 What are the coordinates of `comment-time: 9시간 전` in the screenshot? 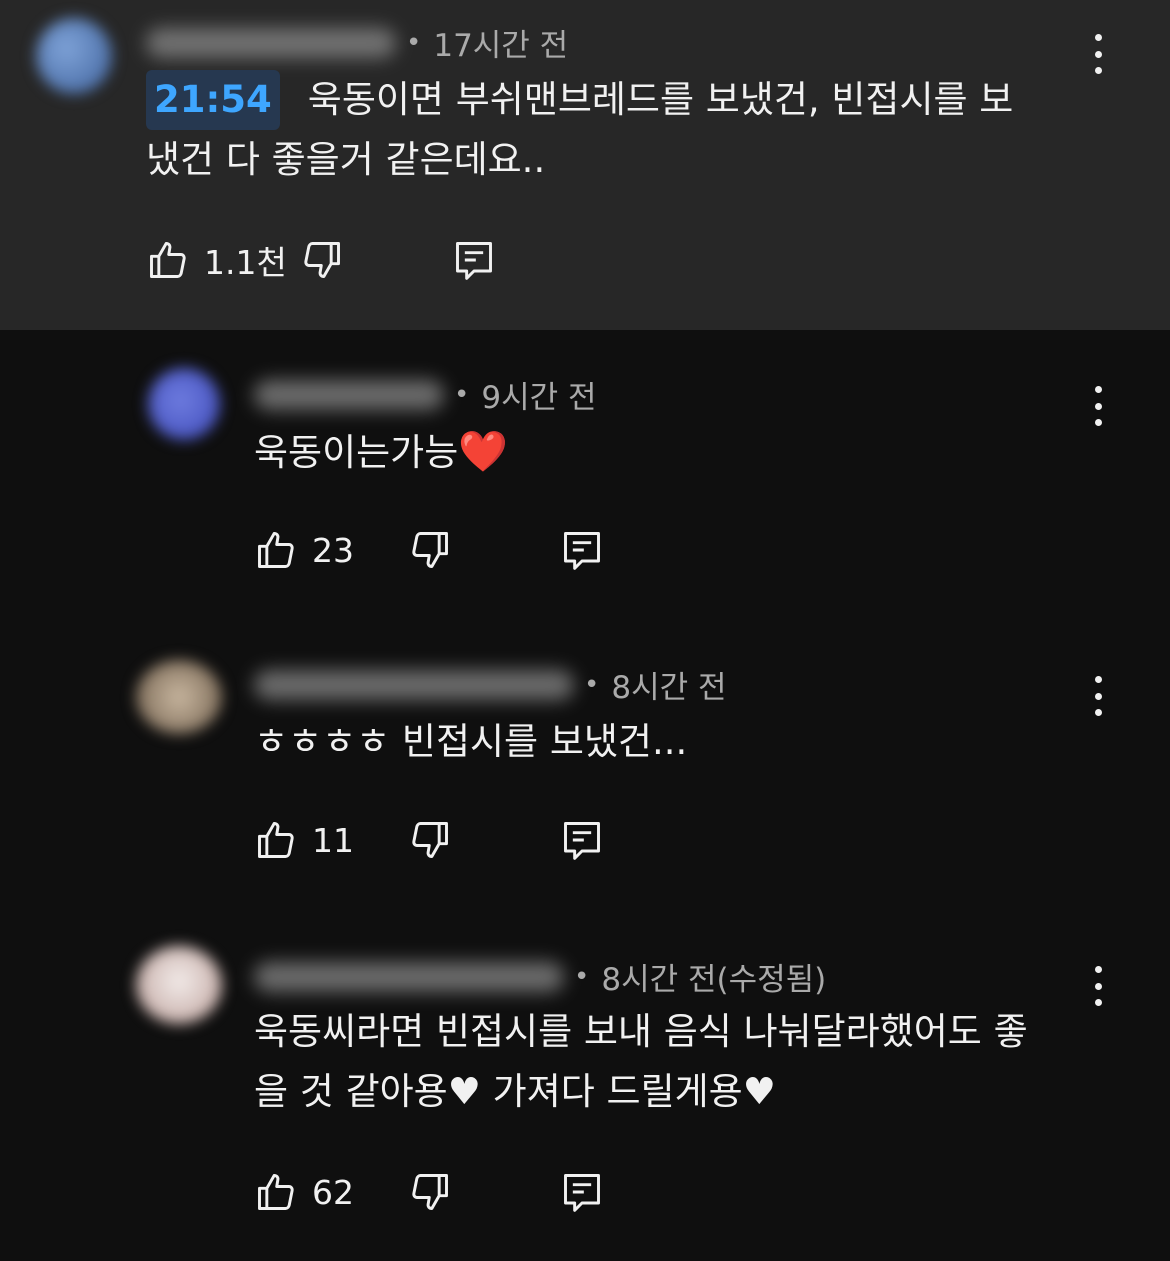 It's located at (539, 398).